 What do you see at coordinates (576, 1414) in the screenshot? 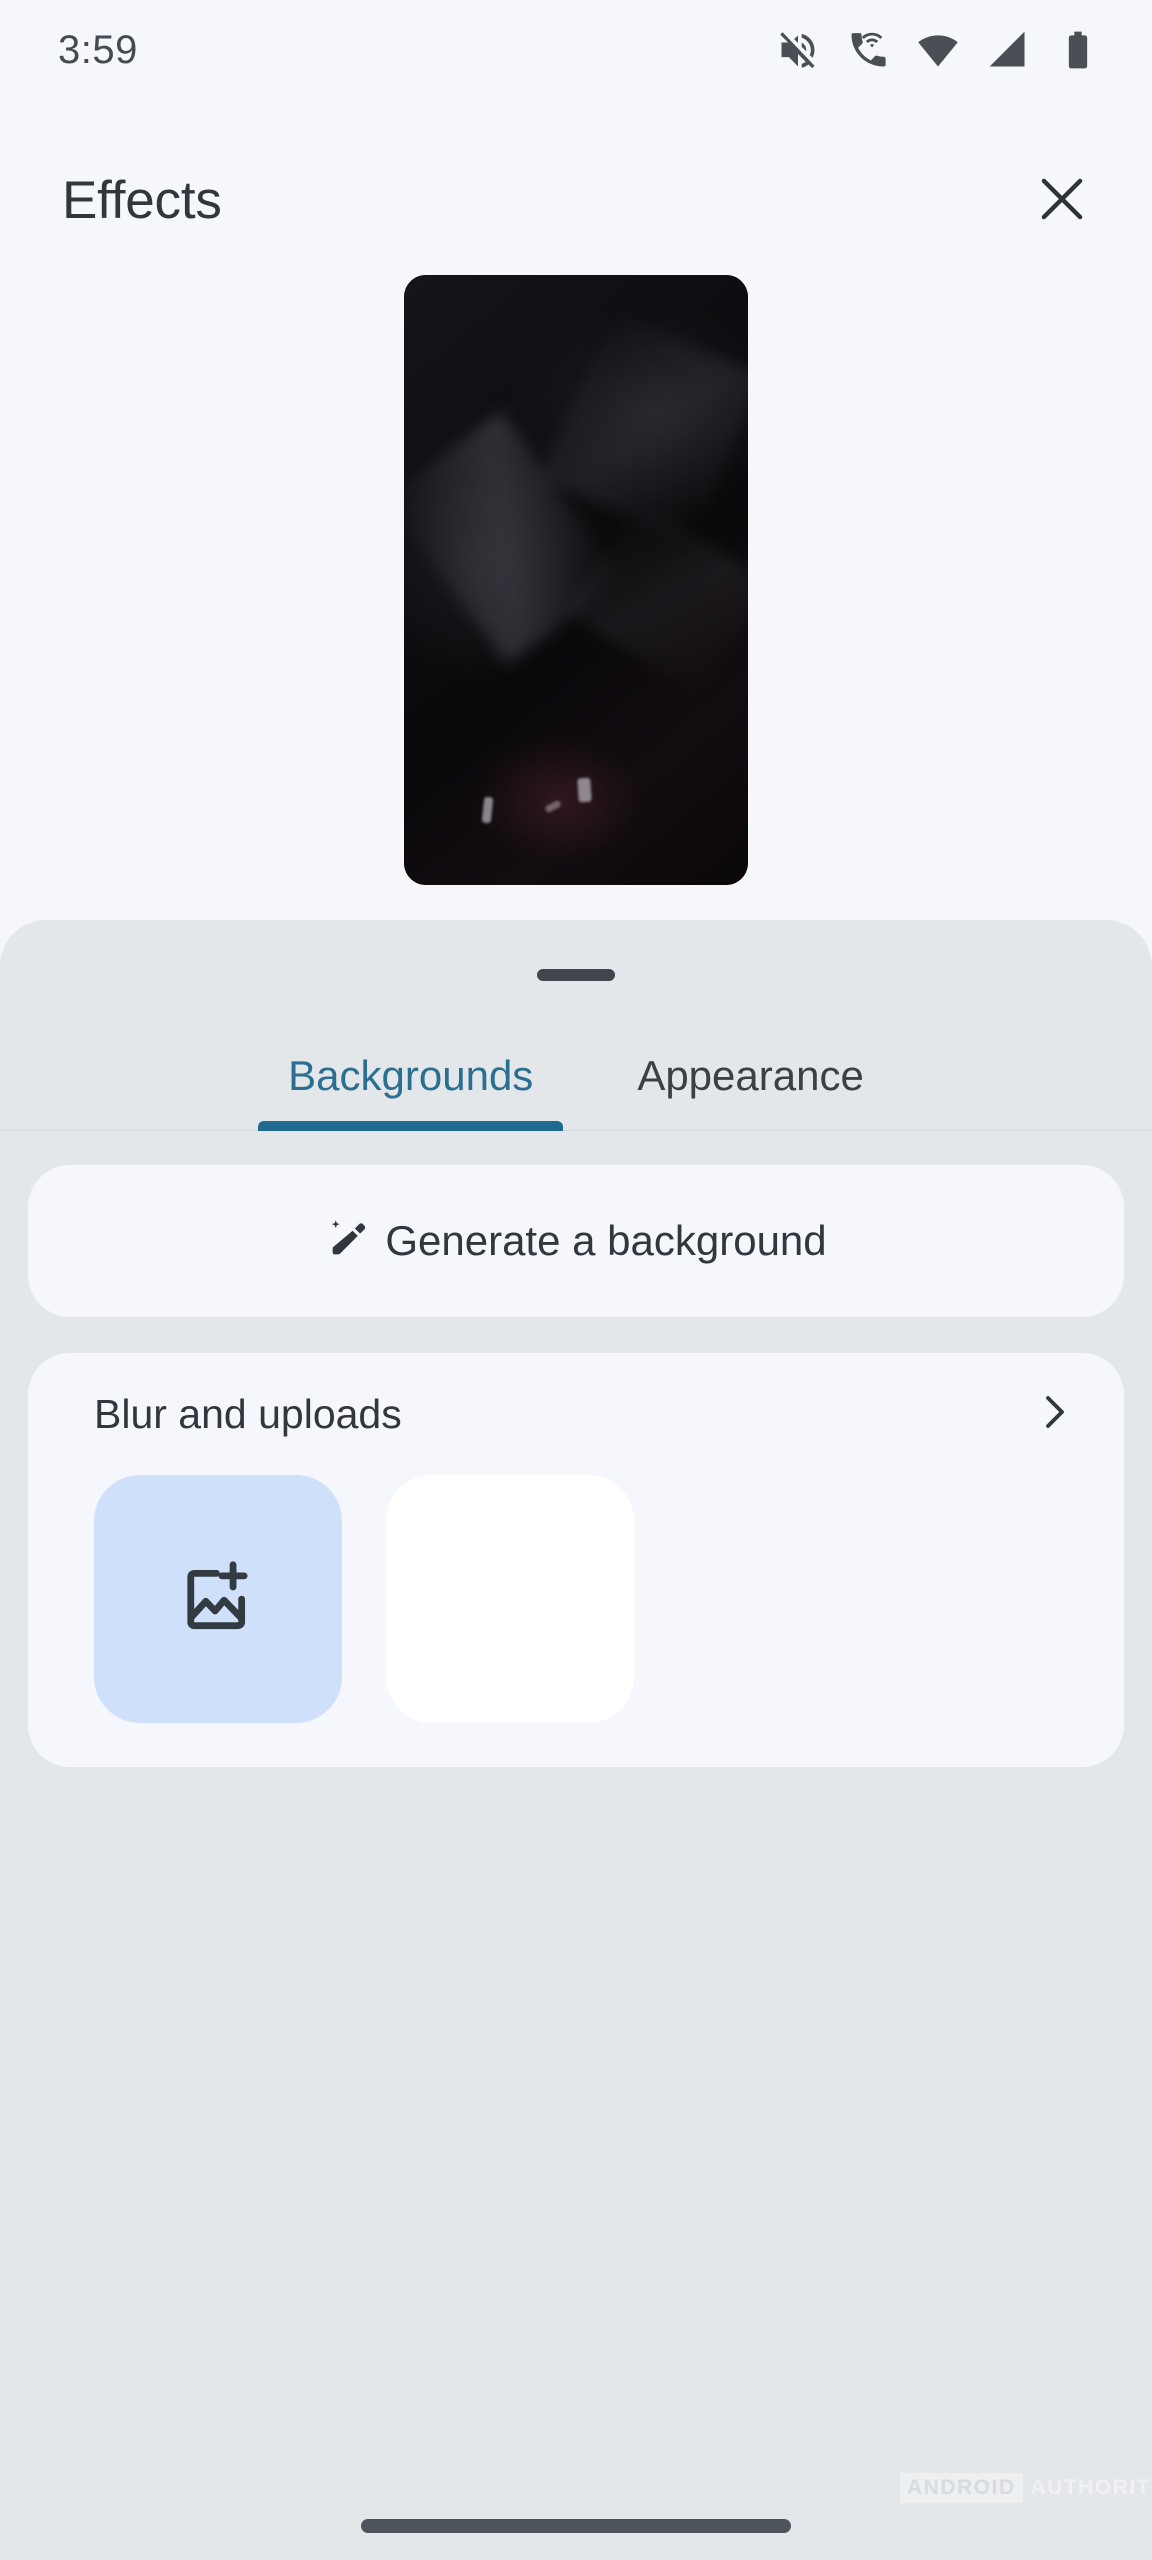
I see `blur-and-uploads-header: Blur and uploads` at bounding box center [576, 1414].